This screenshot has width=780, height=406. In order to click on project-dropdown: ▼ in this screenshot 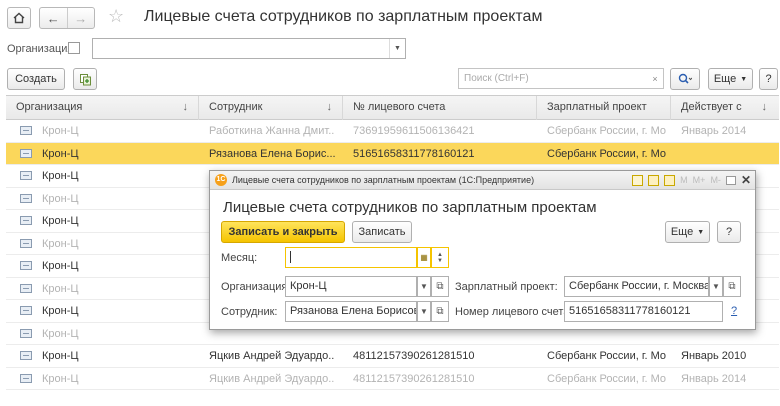, I will do `click(716, 286)`.